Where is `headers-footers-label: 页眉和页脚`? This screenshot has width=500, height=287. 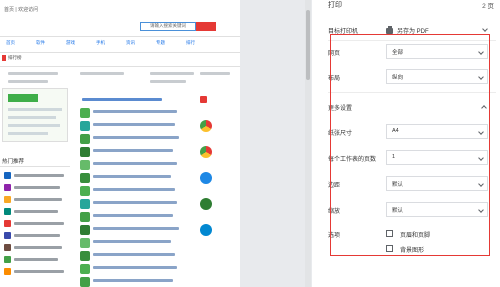 headers-footers-label: 页眉和页脚 is located at coordinates (415, 234).